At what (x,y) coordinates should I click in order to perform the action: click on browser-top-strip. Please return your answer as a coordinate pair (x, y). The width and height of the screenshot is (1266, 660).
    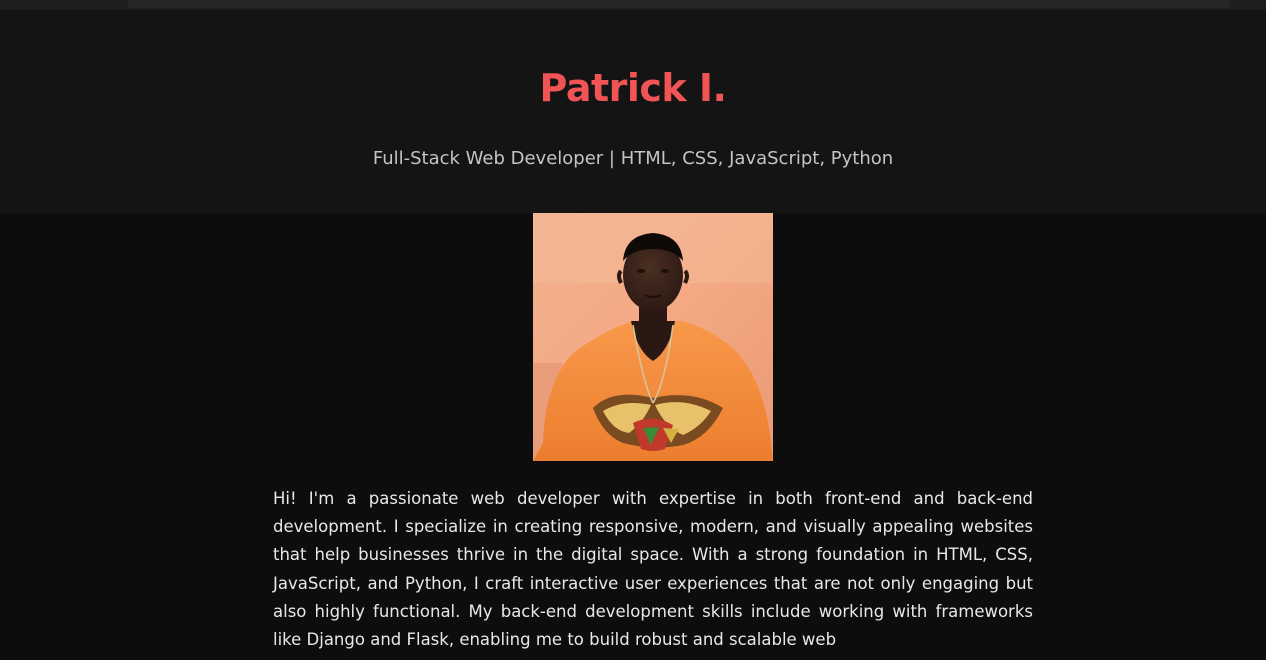
    Looking at the image, I should click on (633, 5).